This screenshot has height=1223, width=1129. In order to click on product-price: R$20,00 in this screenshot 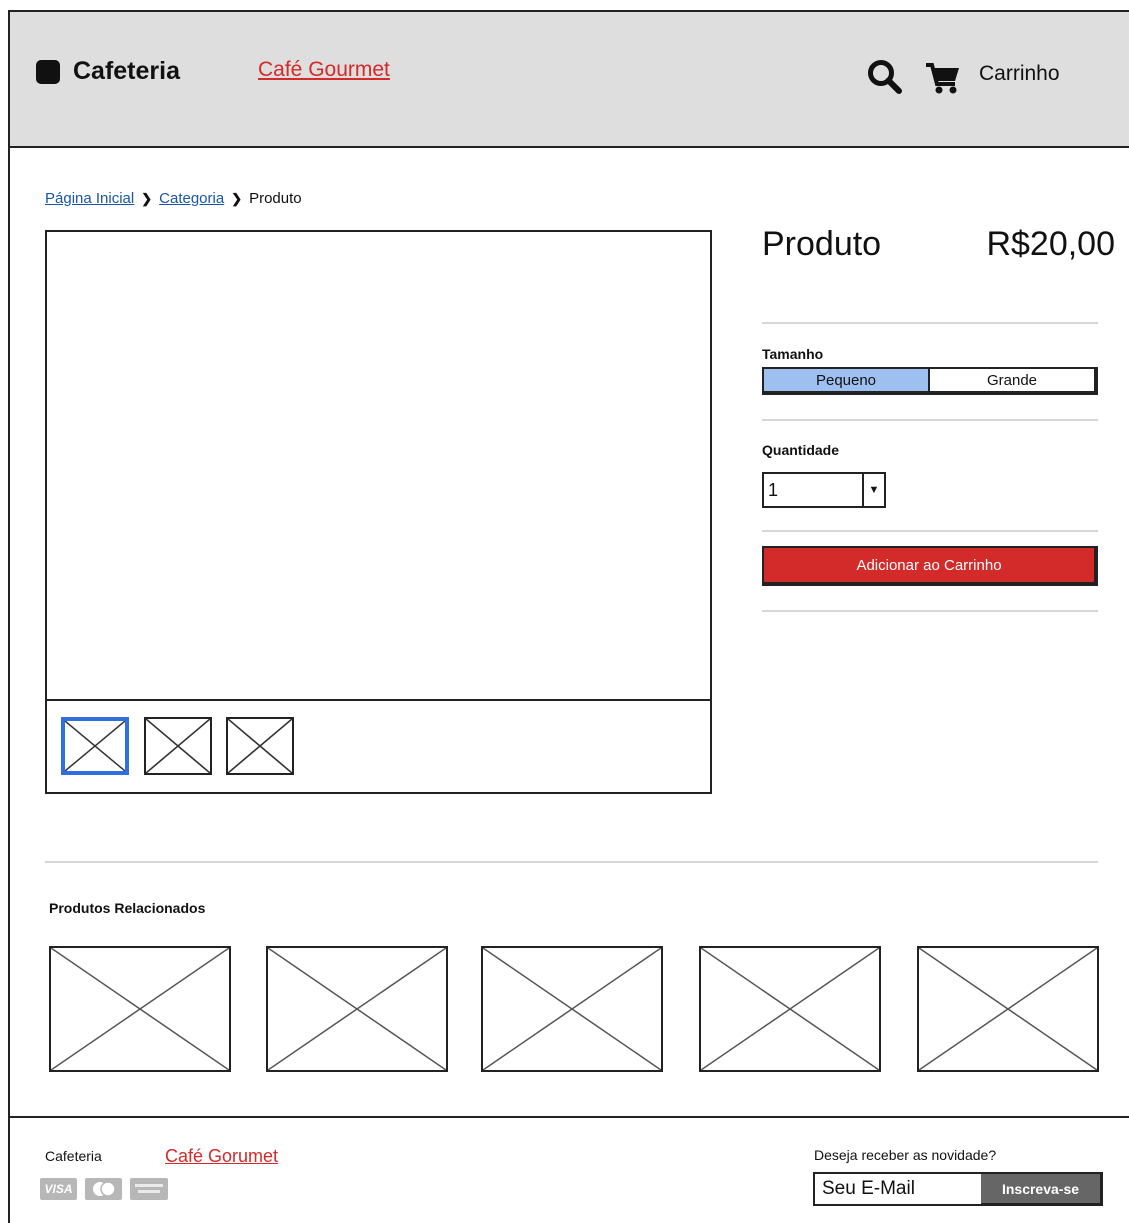, I will do `click(1050, 244)`.